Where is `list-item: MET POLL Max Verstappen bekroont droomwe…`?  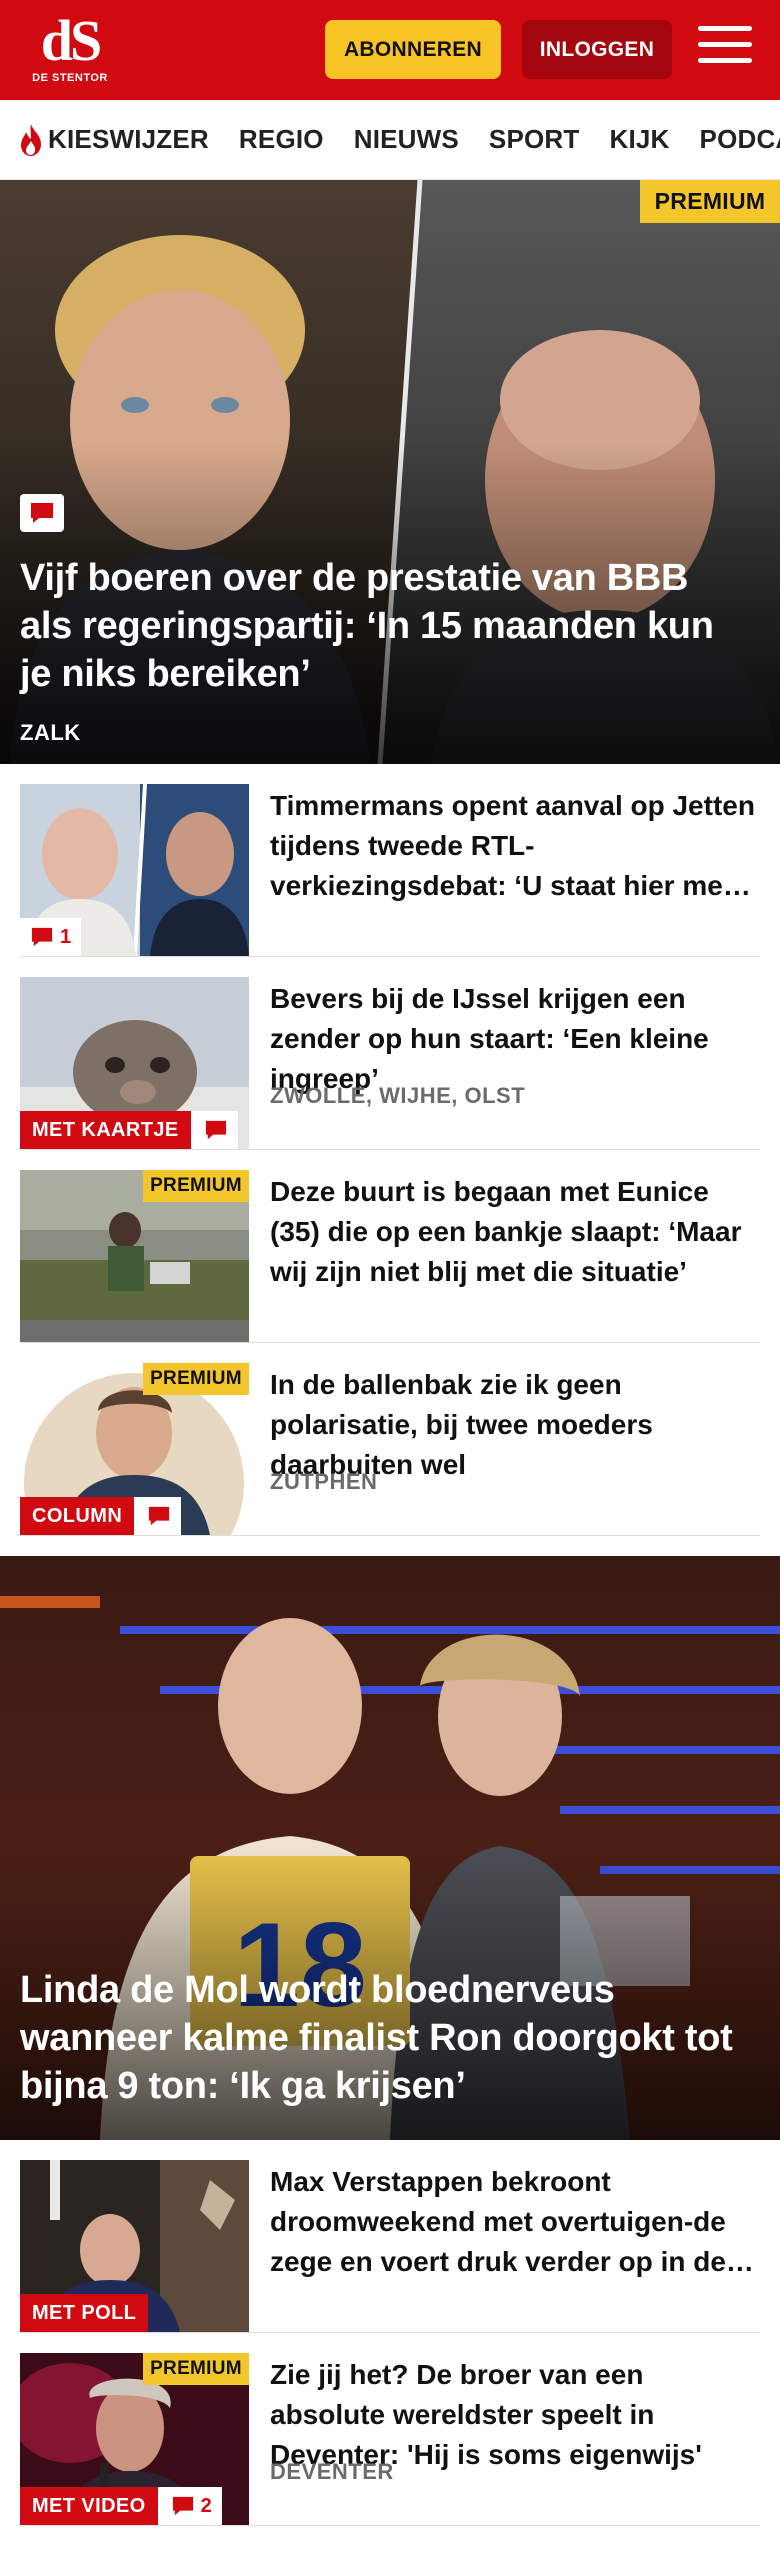
list-item: MET POLL Max Verstappen bekroont droomwe… is located at coordinates (390, 2236).